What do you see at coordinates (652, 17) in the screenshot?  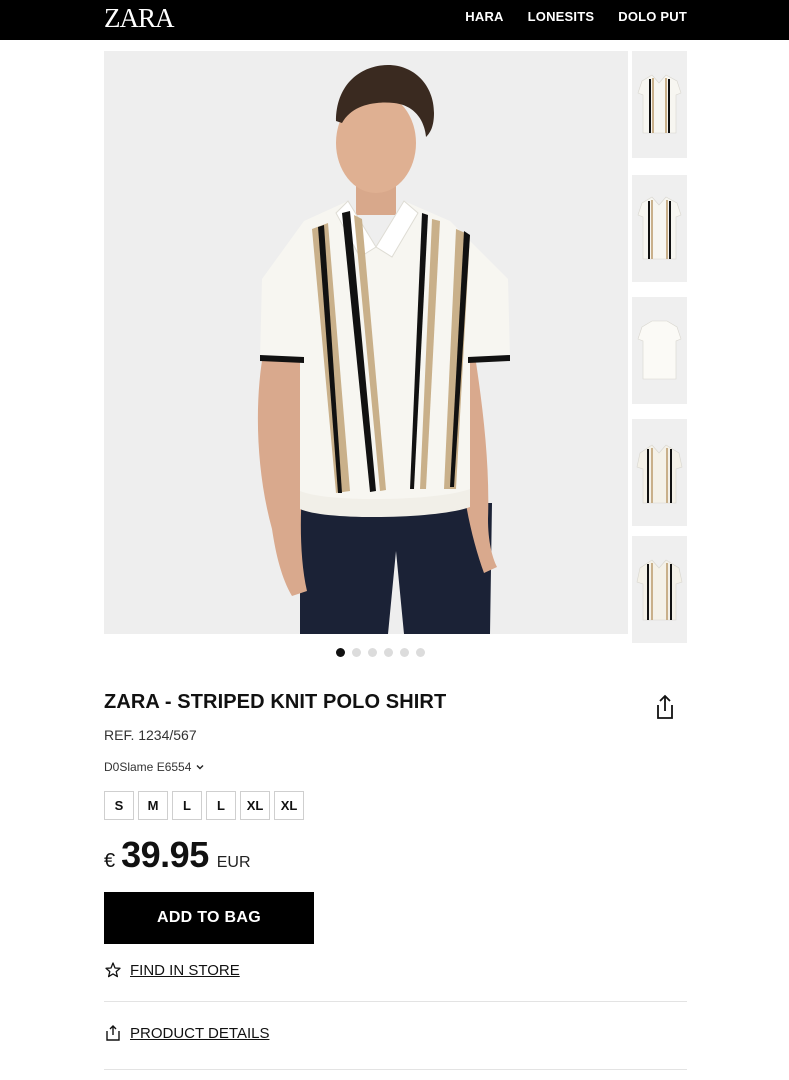 I see `nav-link-dolo-put: DOLO PUT` at bounding box center [652, 17].